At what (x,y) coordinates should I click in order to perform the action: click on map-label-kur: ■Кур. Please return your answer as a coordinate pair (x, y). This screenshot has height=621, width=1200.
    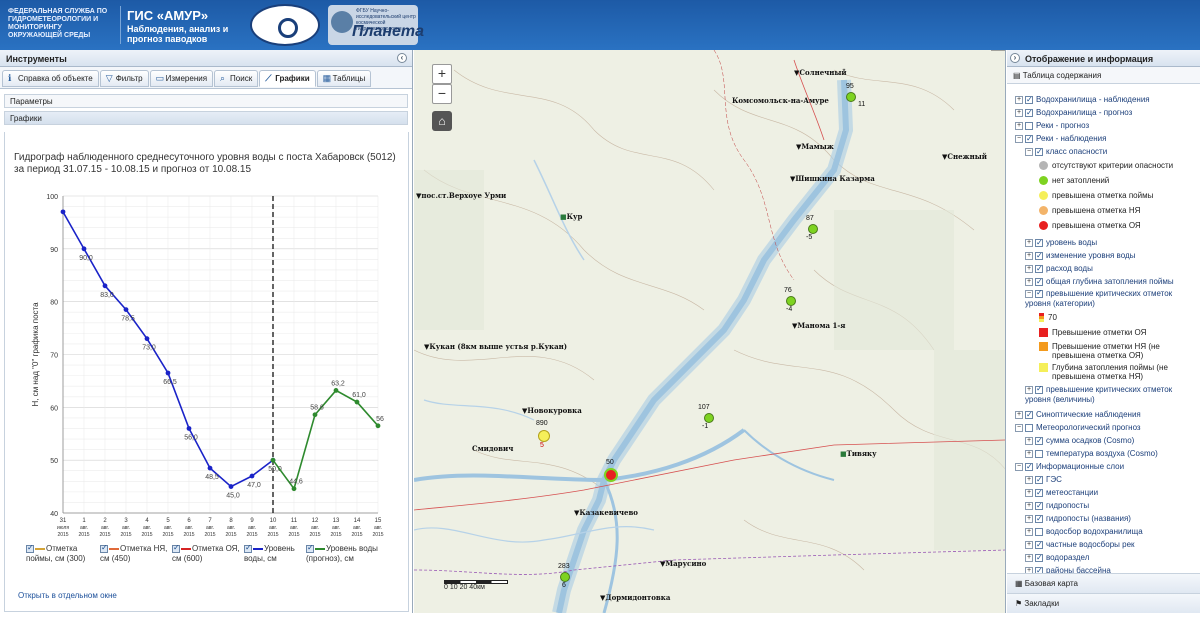
    Looking at the image, I should click on (571, 216).